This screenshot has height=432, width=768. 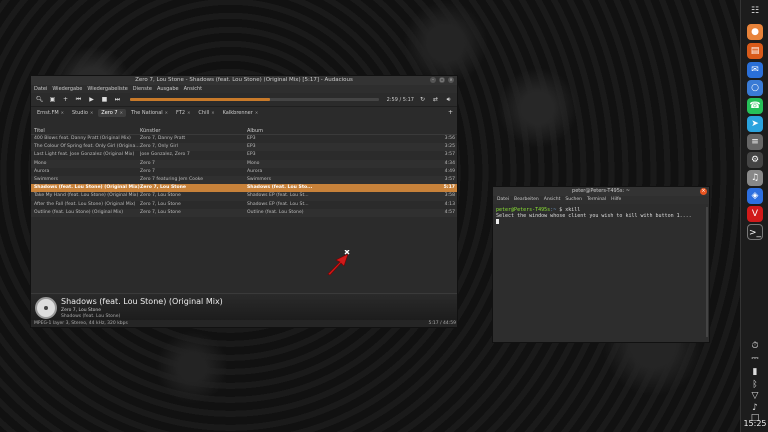 I want to click on track-length: 4:13, so click(x=449, y=204).